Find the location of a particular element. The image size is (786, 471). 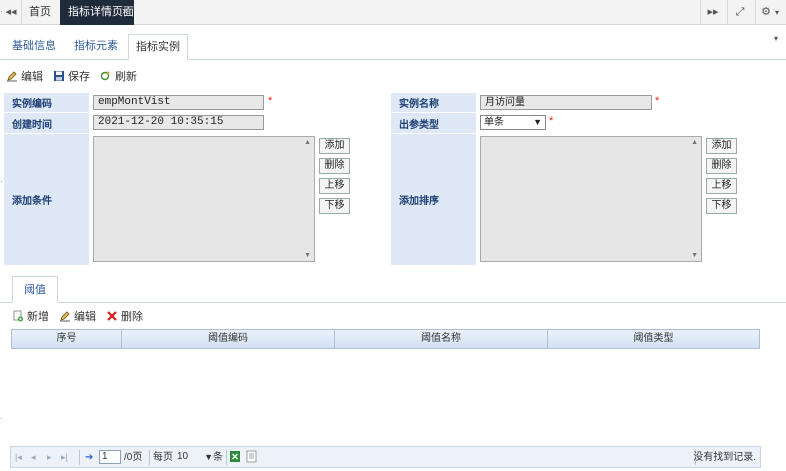

instance-code-cell: empMontVist * is located at coordinates (239, 102).